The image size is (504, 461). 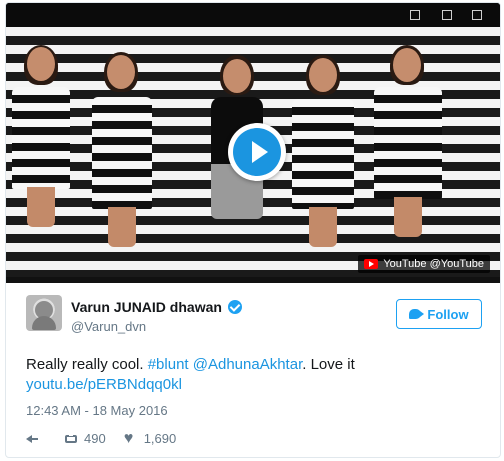 I want to click on youtube-source-badge: YouTube @YouTube, so click(x=424, y=264).